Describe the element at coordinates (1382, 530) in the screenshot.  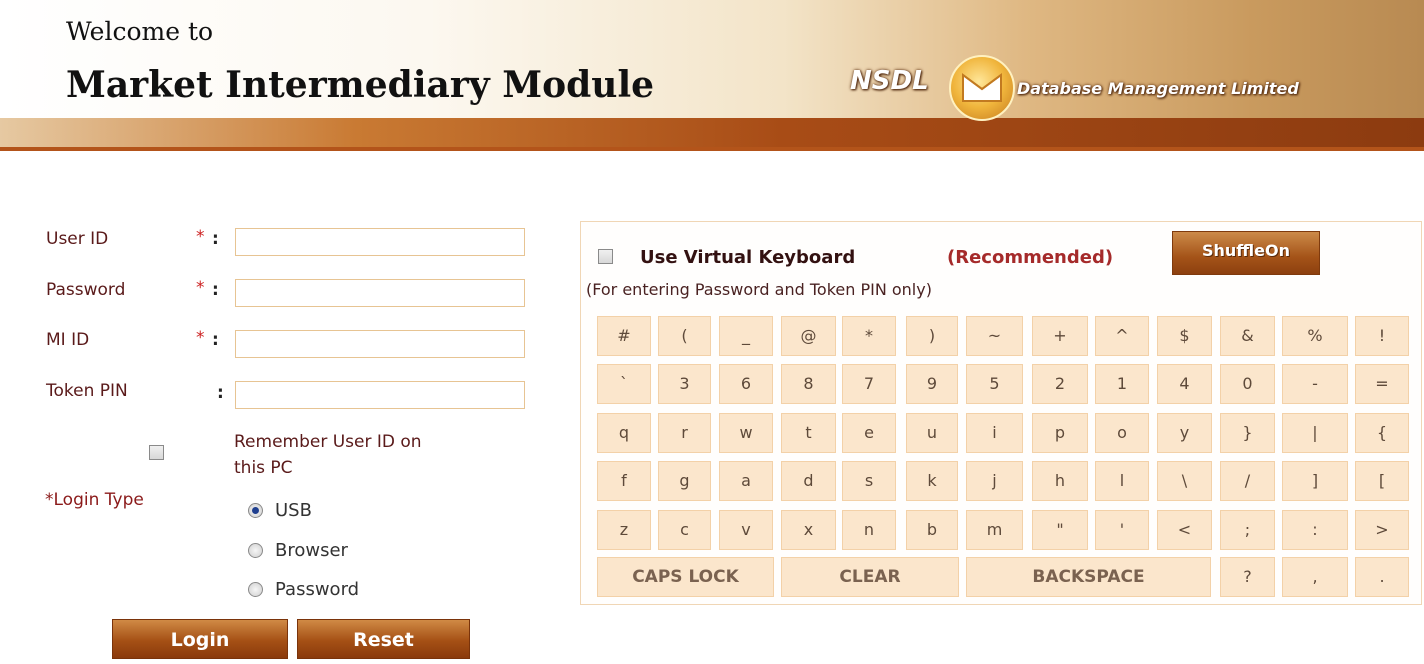
I see `key-greater-than: >` at that location.